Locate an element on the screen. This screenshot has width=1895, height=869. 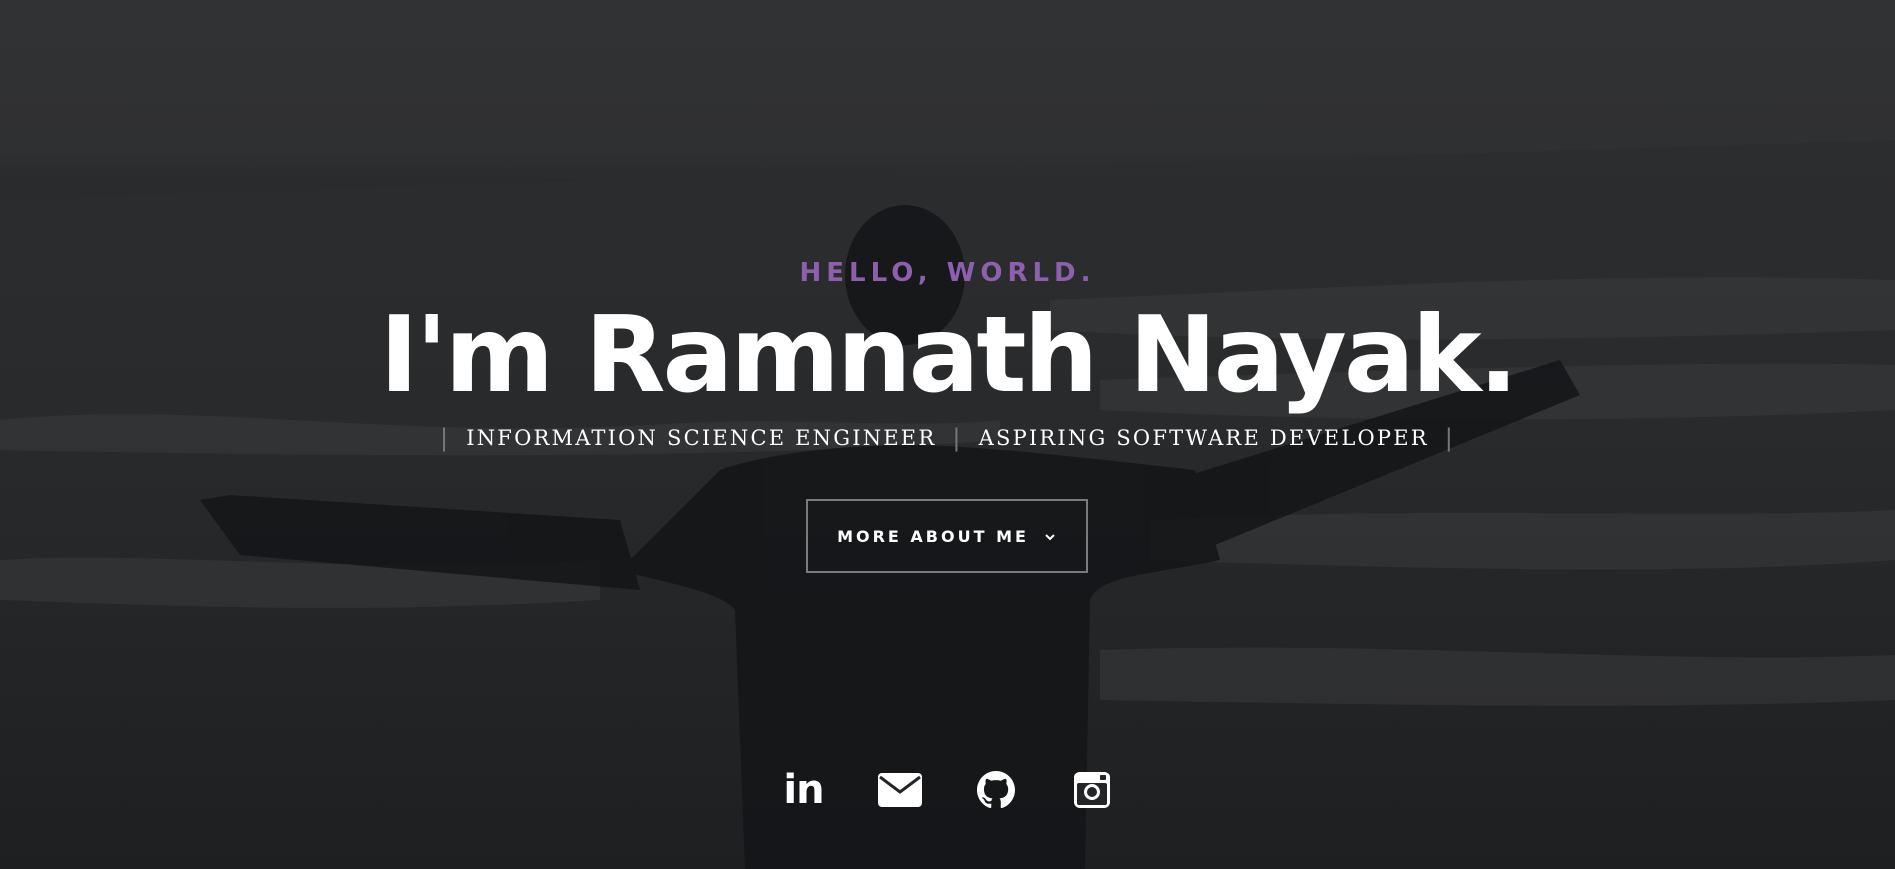
more-about-me-button: MORE ABOUT ME is located at coordinates (947, 536).